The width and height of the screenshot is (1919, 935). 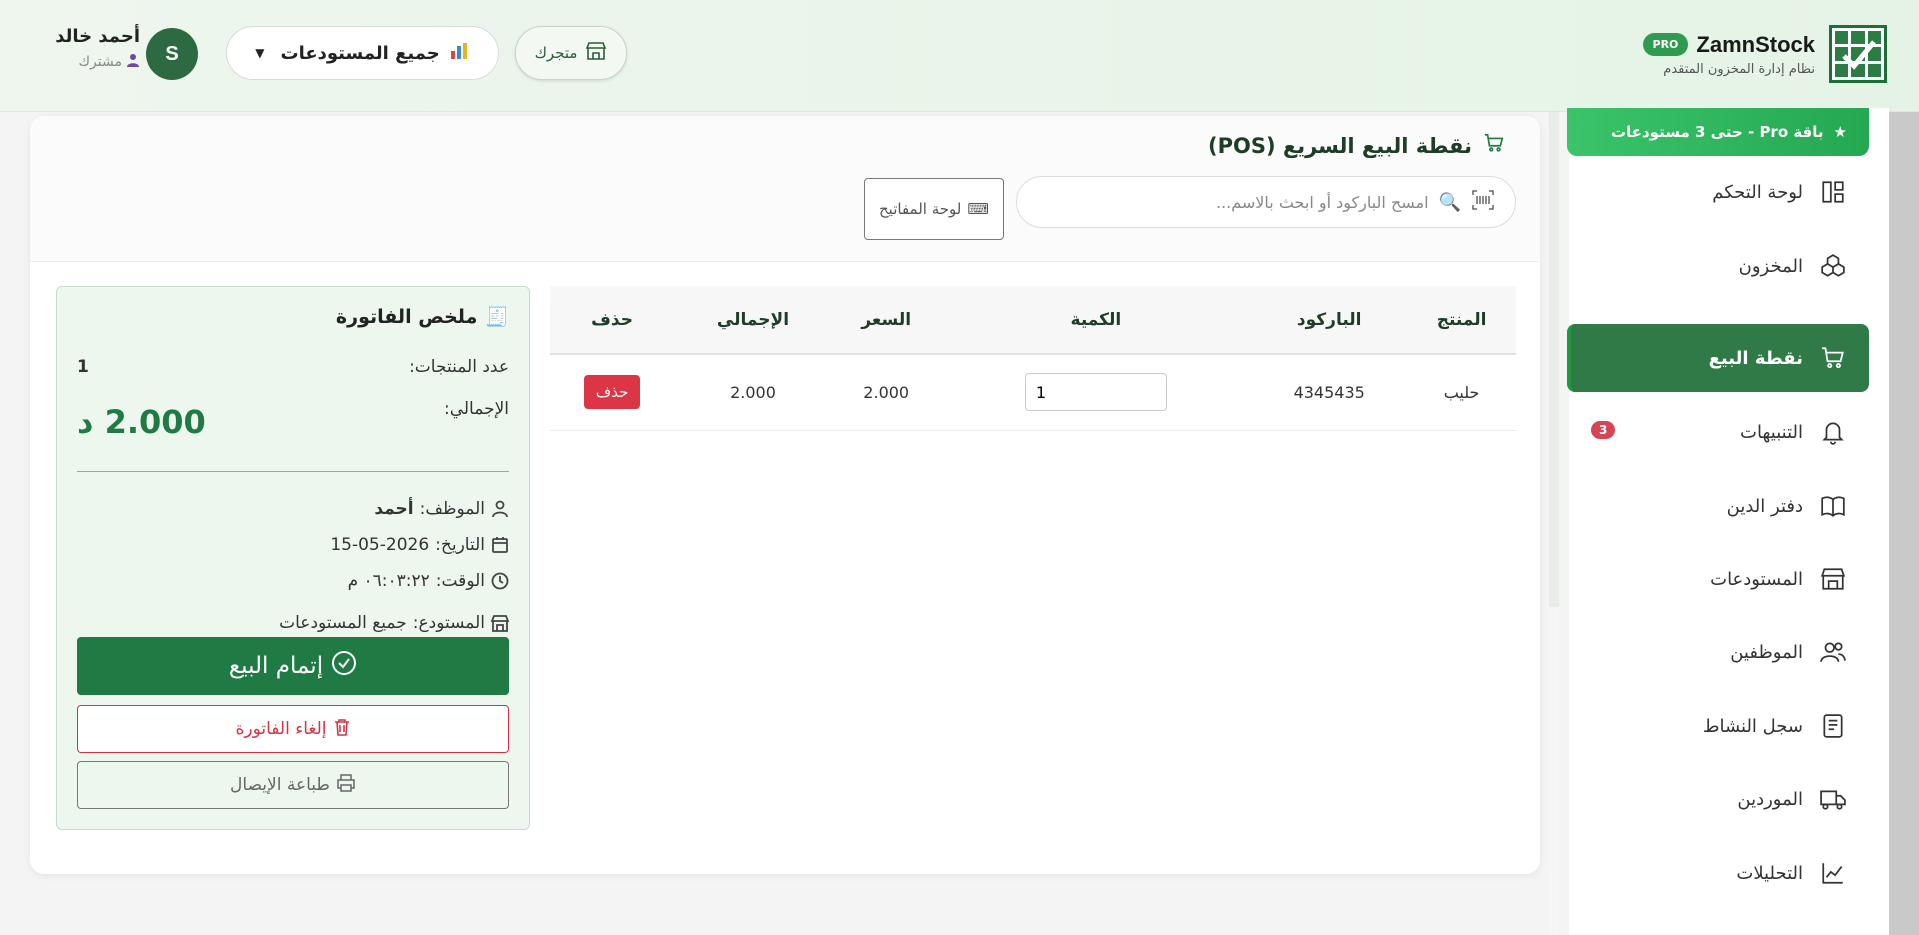 What do you see at coordinates (1096, 320) in the screenshot?
I see `column-header: الكمية` at bounding box center [1096, 320].